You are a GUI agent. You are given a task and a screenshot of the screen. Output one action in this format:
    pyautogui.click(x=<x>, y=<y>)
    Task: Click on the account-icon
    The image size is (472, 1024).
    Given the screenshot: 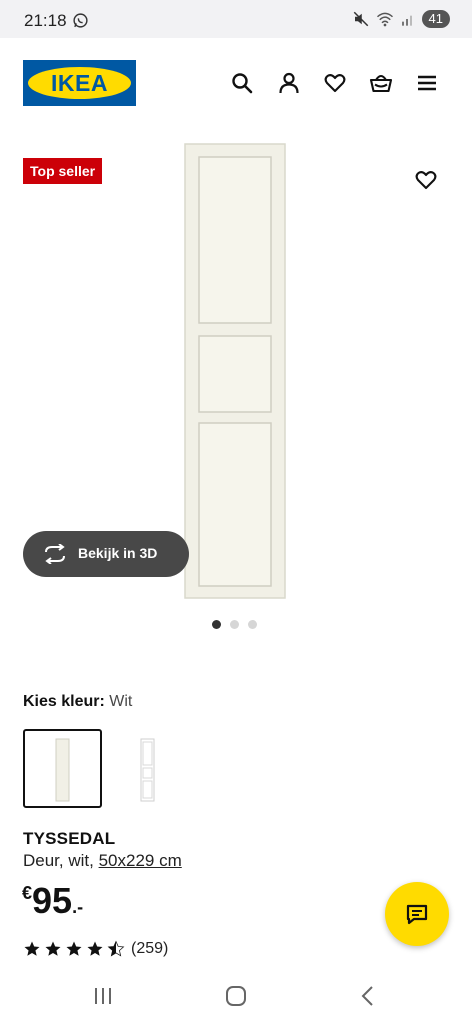 What is the action you would take?
    pyautogui.click(x=289, y=83)
    